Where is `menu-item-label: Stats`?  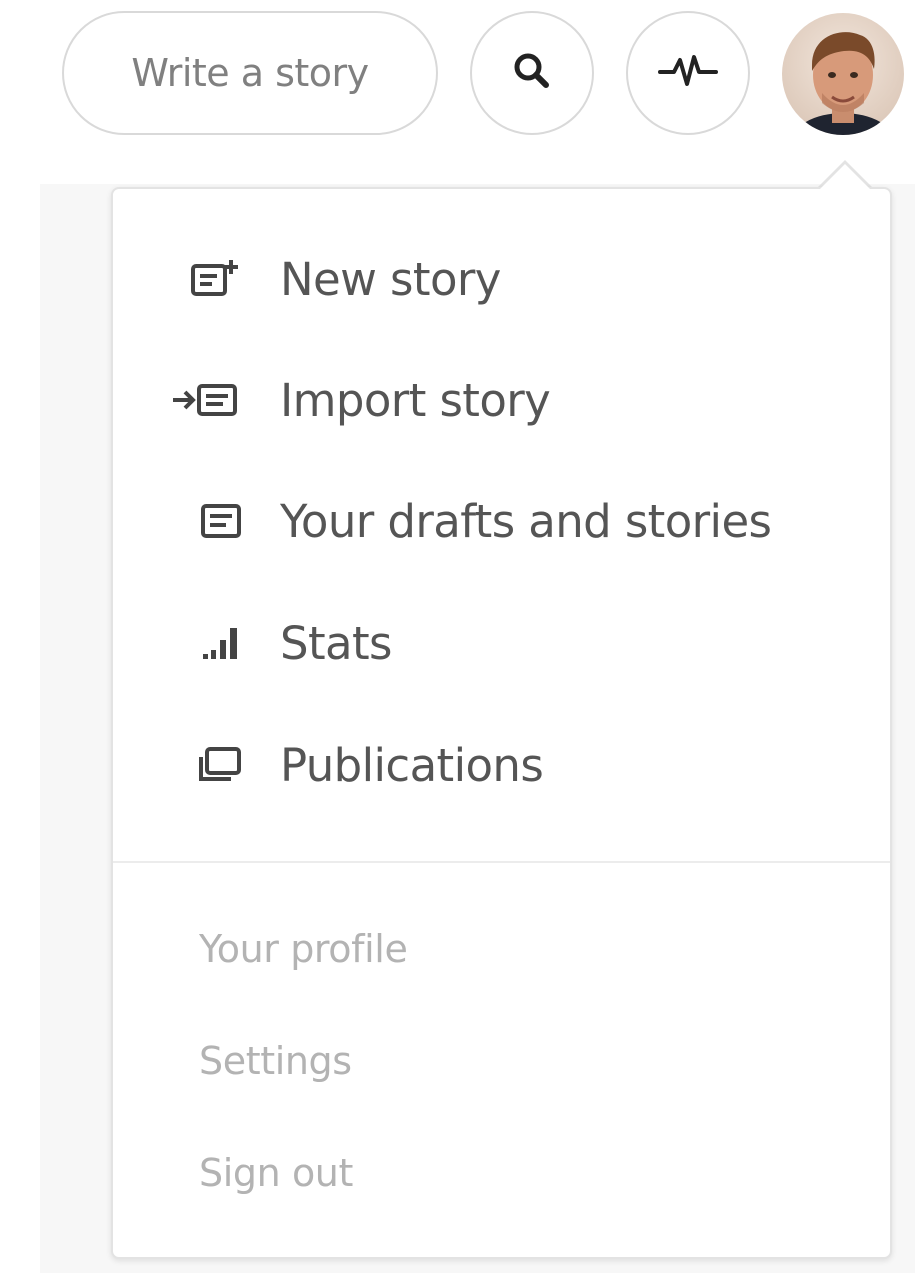
menu-item-label: Stats is located at coordinates (336, 643).